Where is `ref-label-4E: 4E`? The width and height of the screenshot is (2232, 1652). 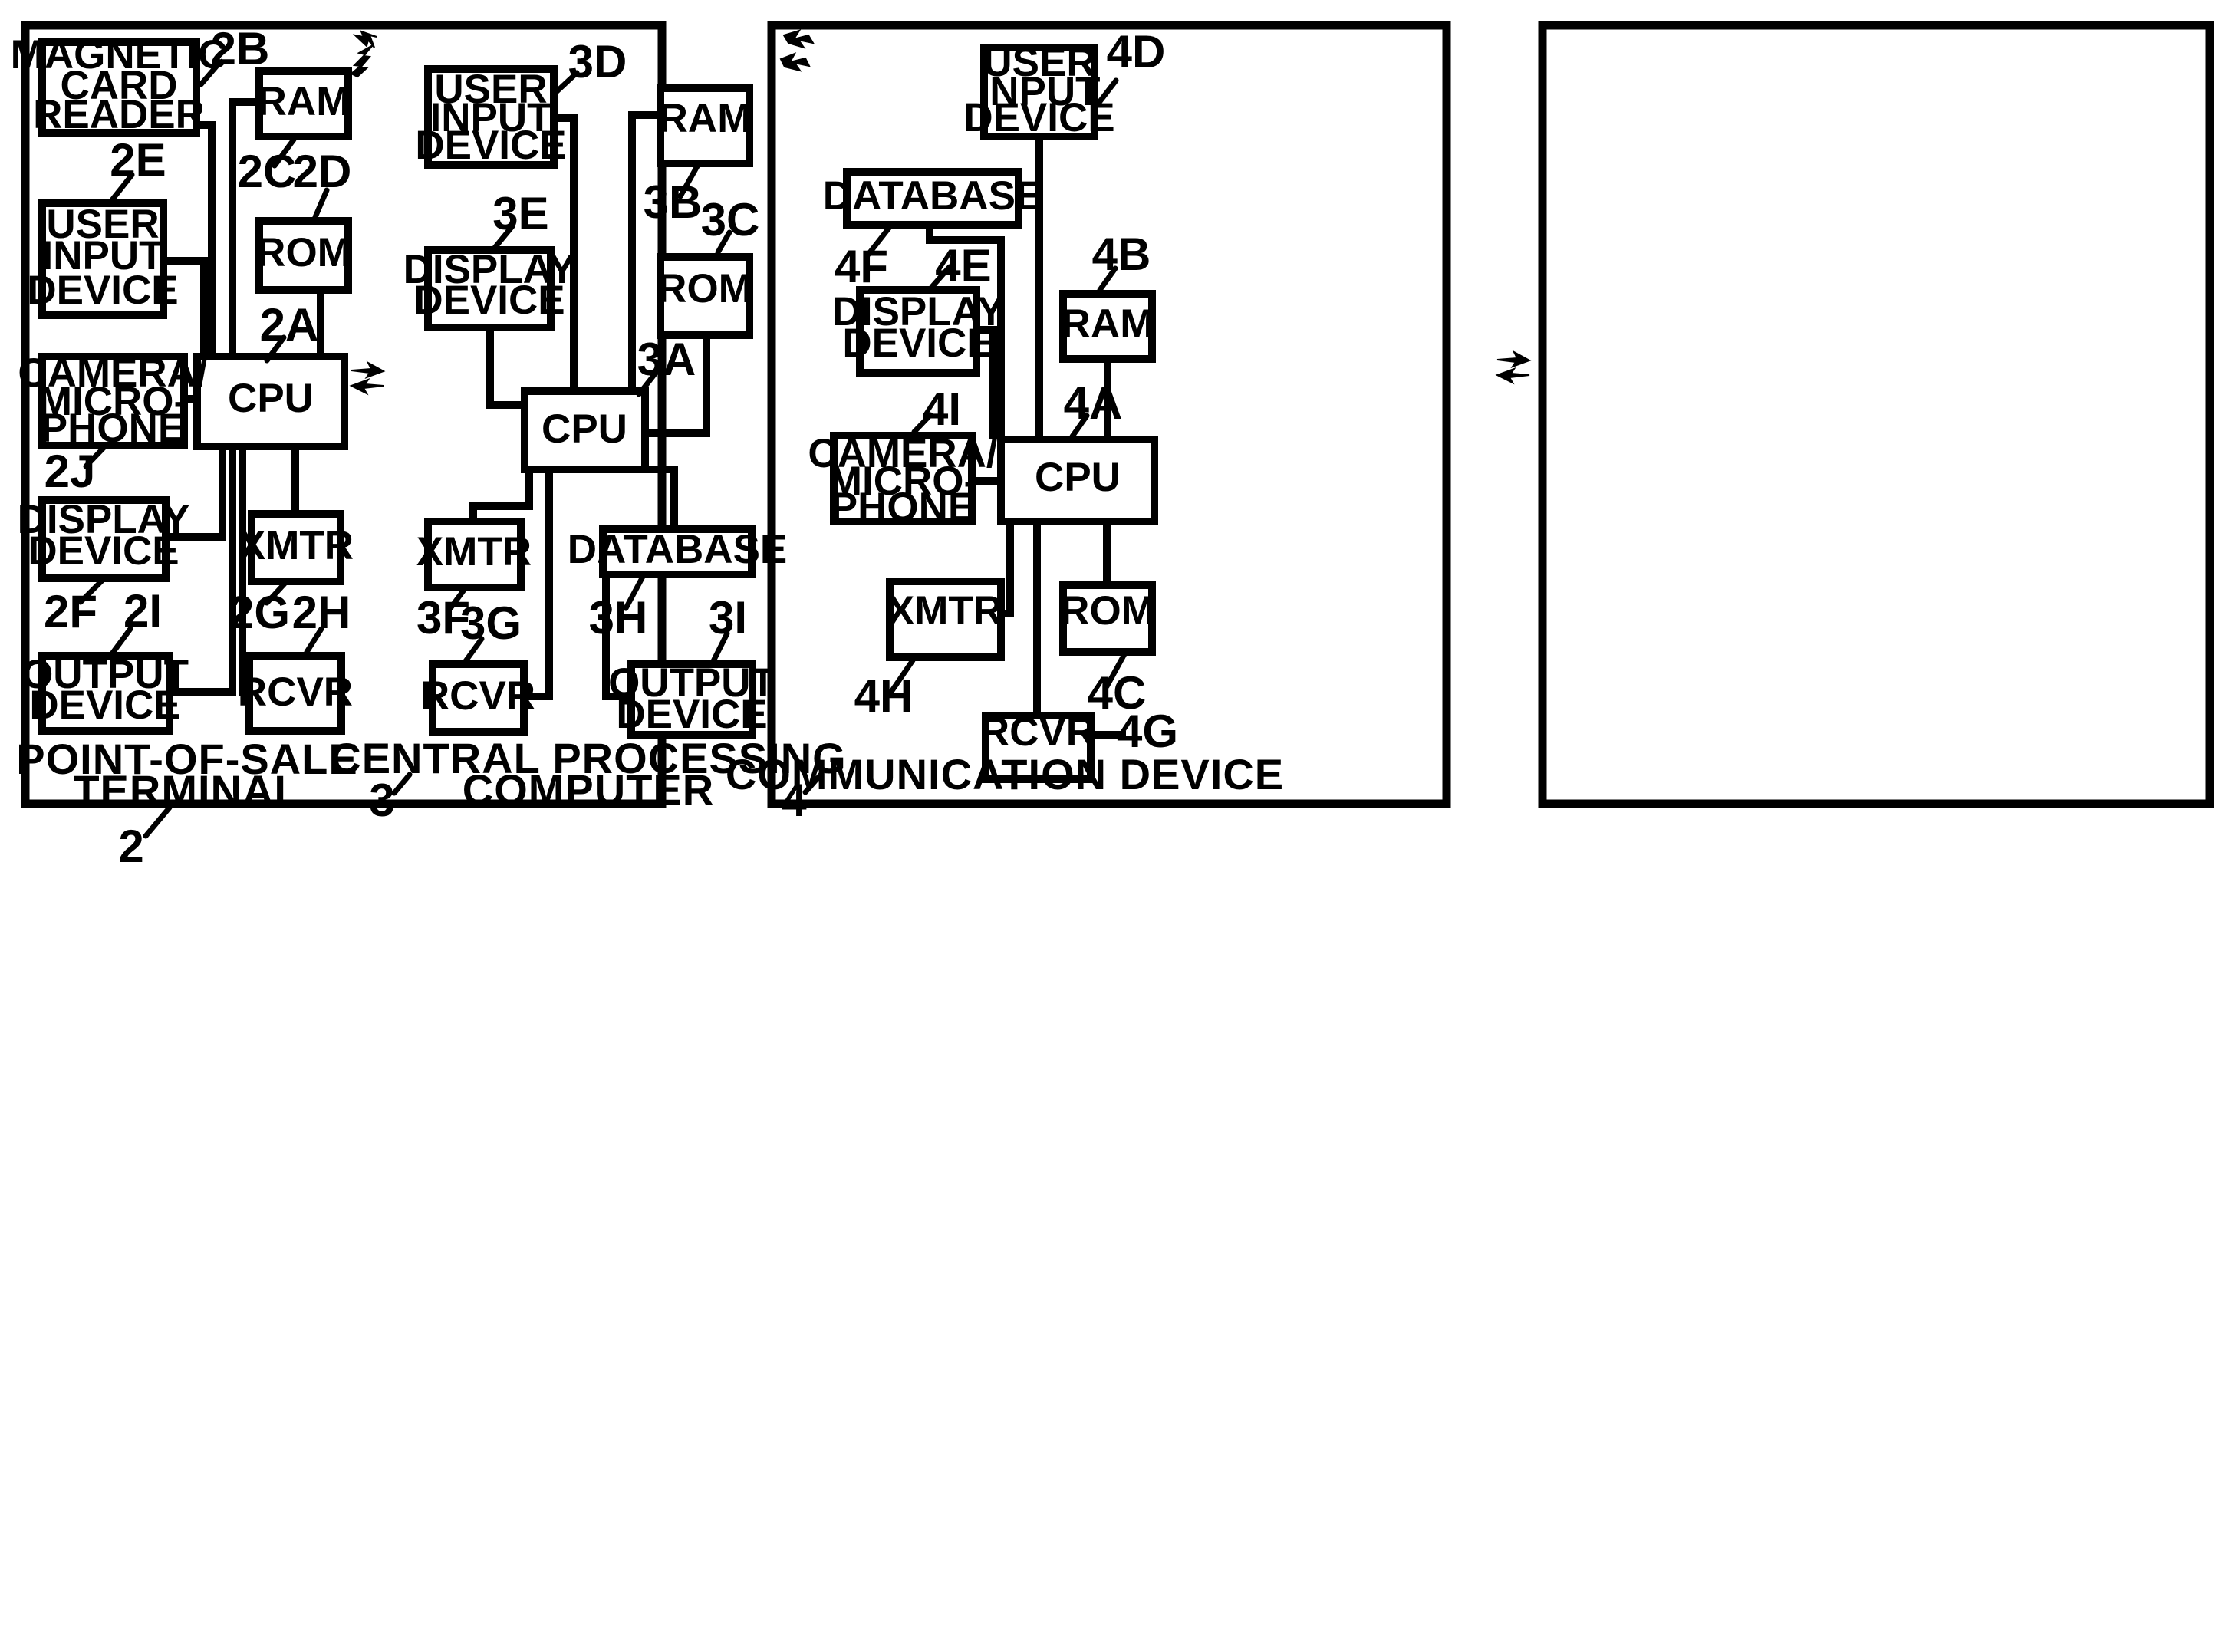 ref-label-4E: 4E is located at coordinates (963, 265).